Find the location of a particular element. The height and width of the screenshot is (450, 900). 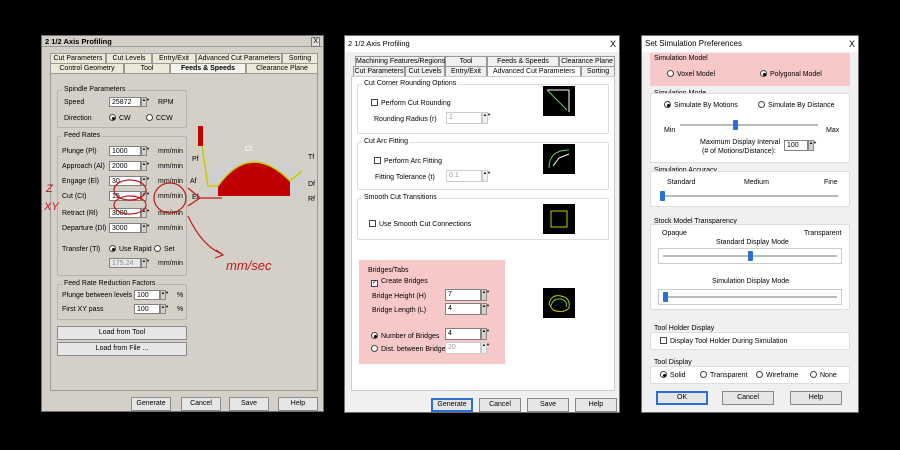

feed-label: Plunge (Pl) is located at coordinates (79, 151).